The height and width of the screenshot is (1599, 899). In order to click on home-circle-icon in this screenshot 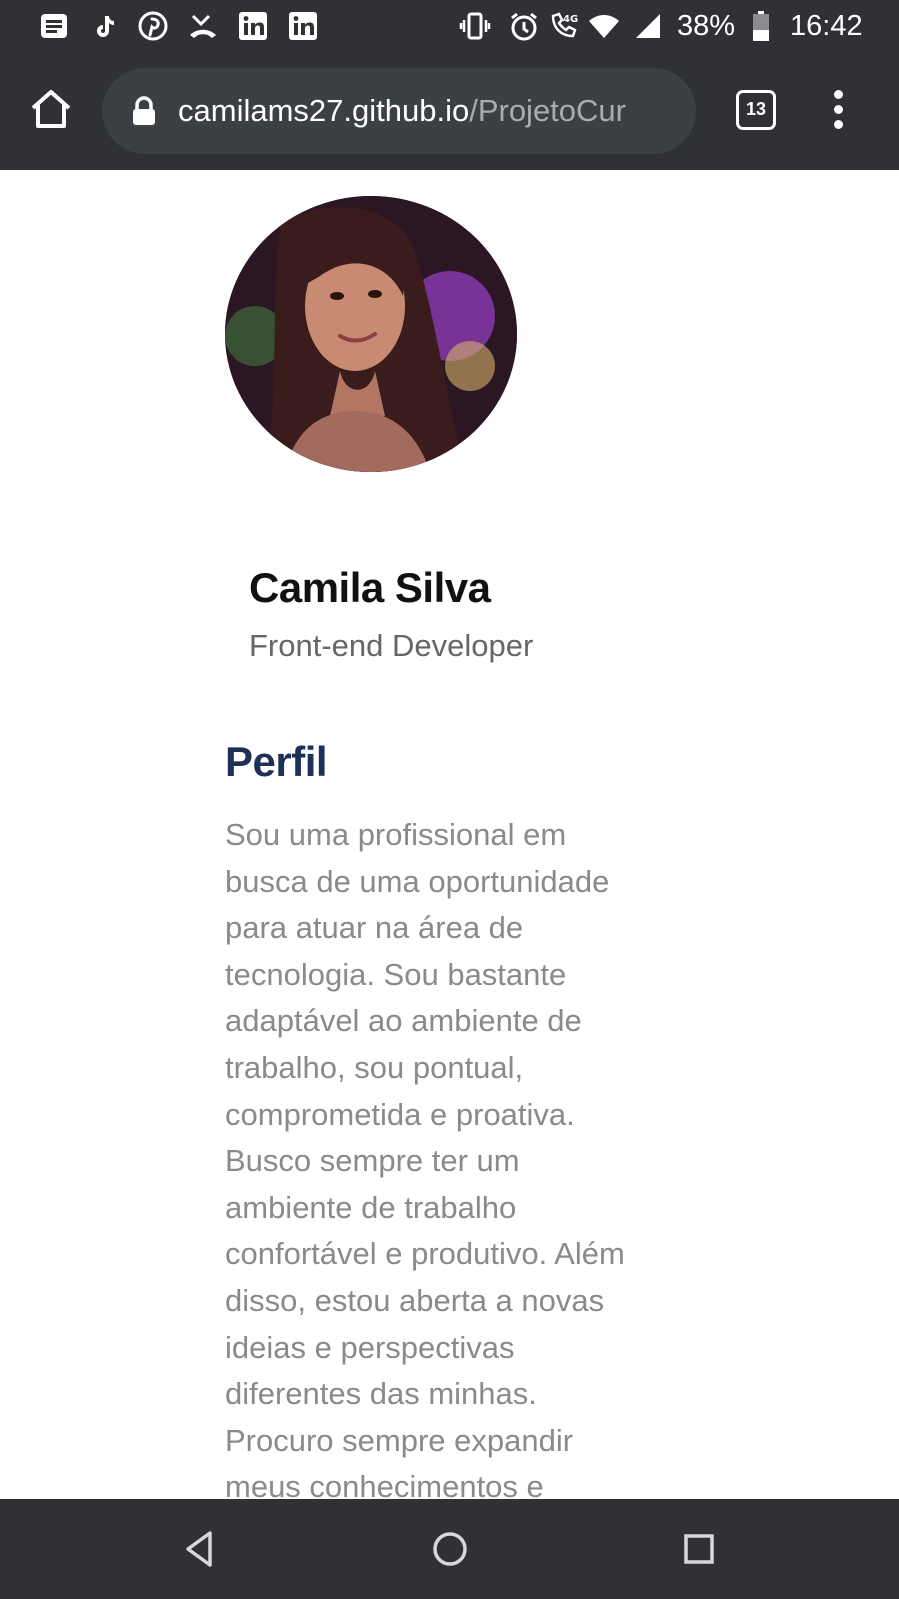, I will do `click(450, 1549)`.